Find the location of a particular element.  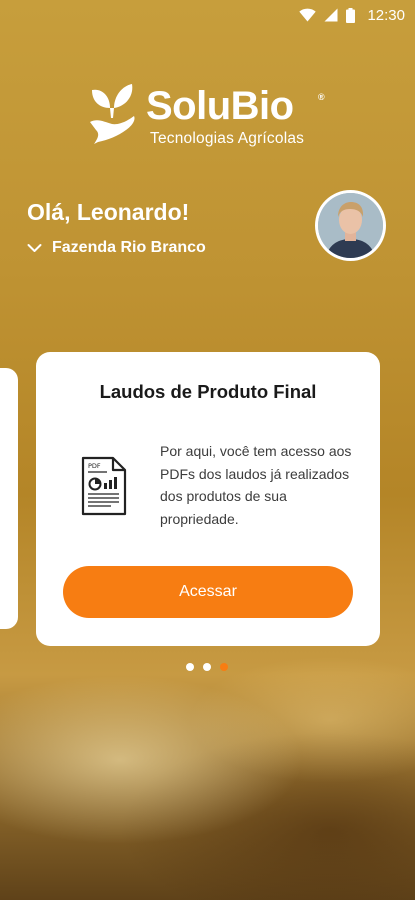

brand-tagline: Tecnologias Agrícolas is located at coordinates (227, 138).